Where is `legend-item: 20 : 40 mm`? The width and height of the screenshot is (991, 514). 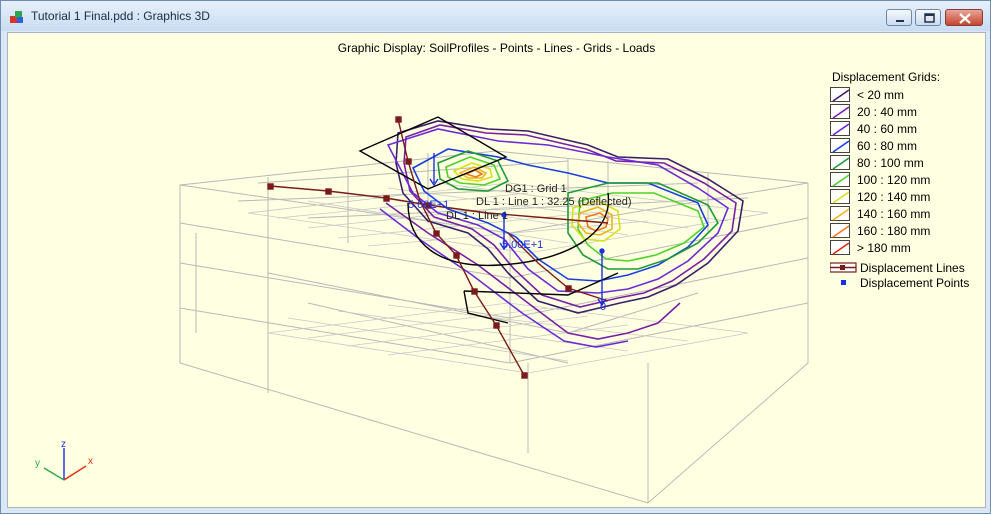
legend-item: 20 : 40 mm is located at coordinates (905, 112).